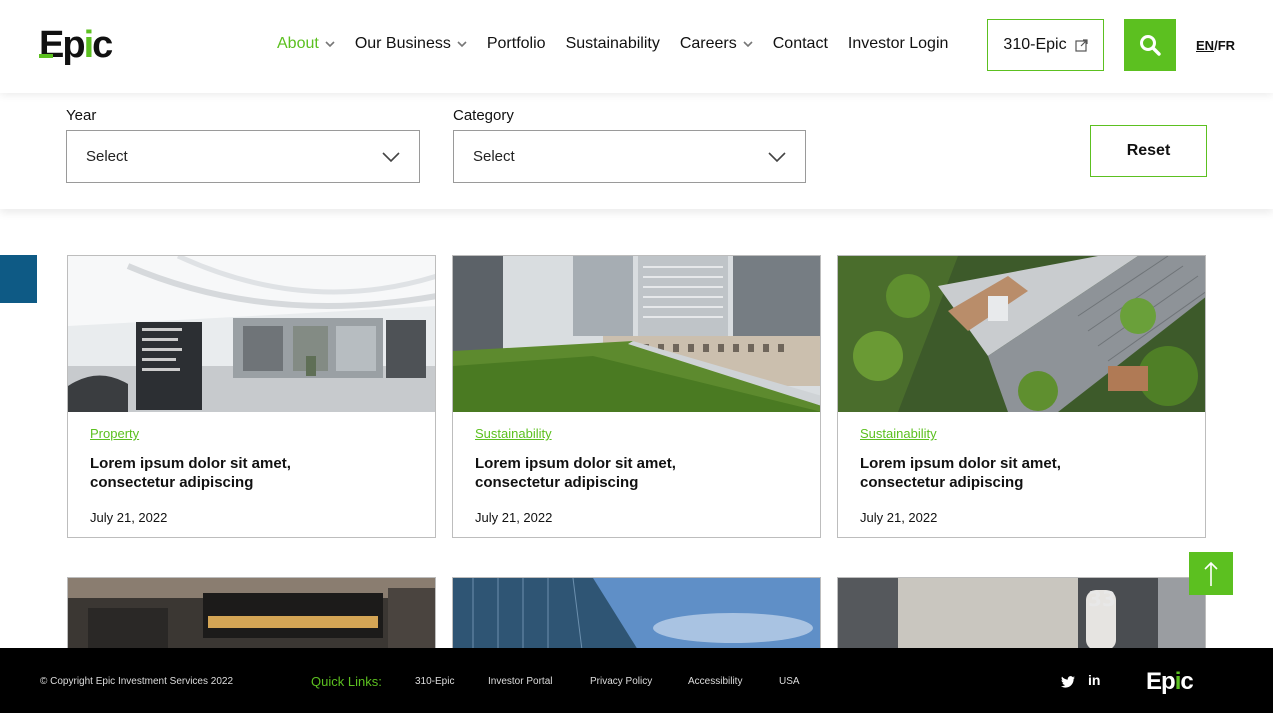  What do you see at coordinates (1216, 45) in the screenshot?
I see `language-switcher: EN/FR` at bounding box center [1216, 45].